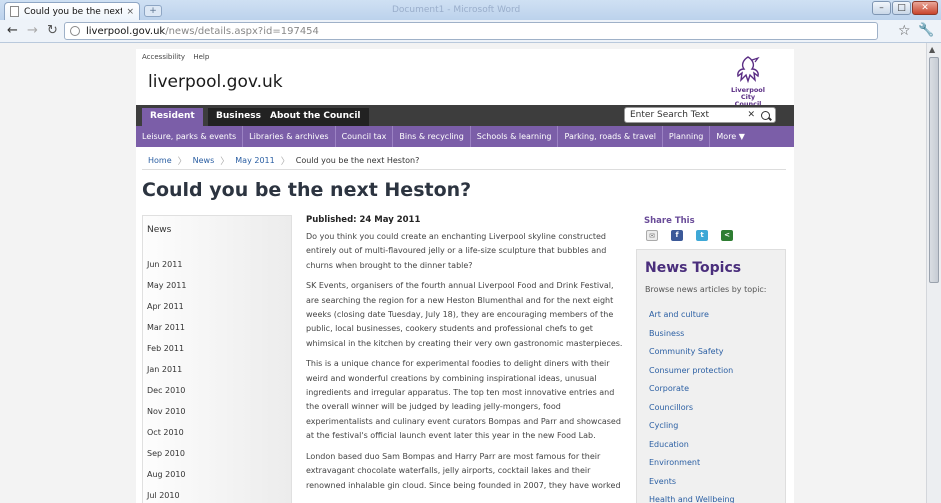  What do you see at coordinates (14, 11) in the screenshot?
I see `page-favicon-icon` at bounding box center [14, 11].